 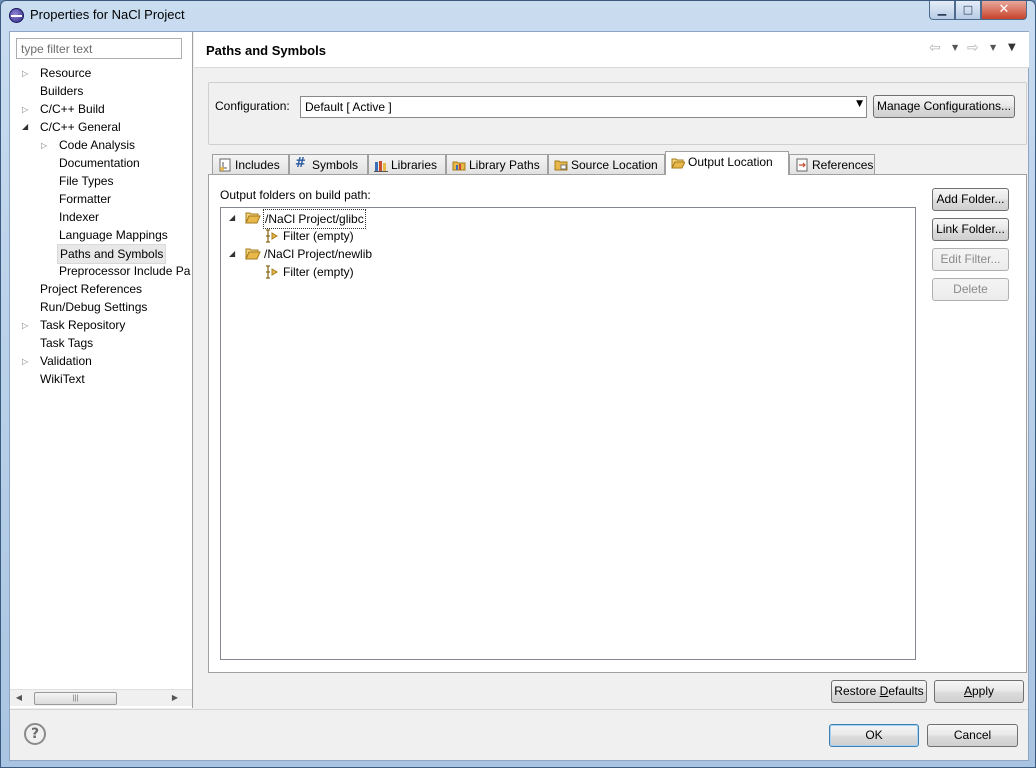 I want to click on tab-includes: Includes, so click(x=250, y=164).